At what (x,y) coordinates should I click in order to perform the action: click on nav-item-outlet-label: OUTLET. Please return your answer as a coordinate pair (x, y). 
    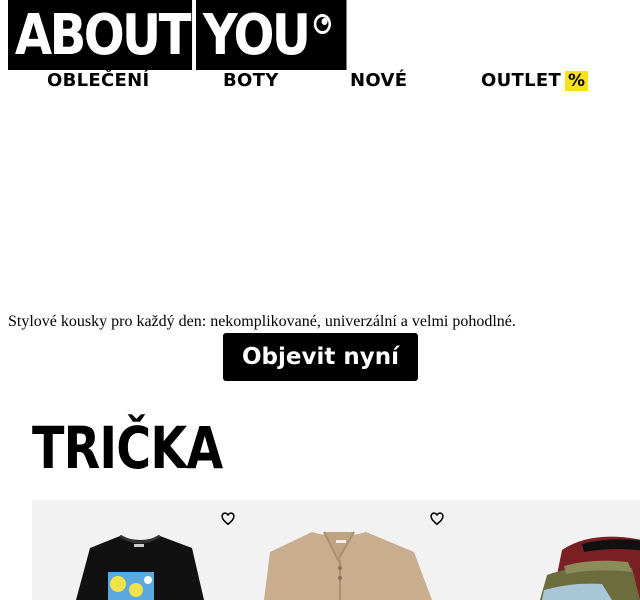
    Looking at the image, I should click on (521, 80).